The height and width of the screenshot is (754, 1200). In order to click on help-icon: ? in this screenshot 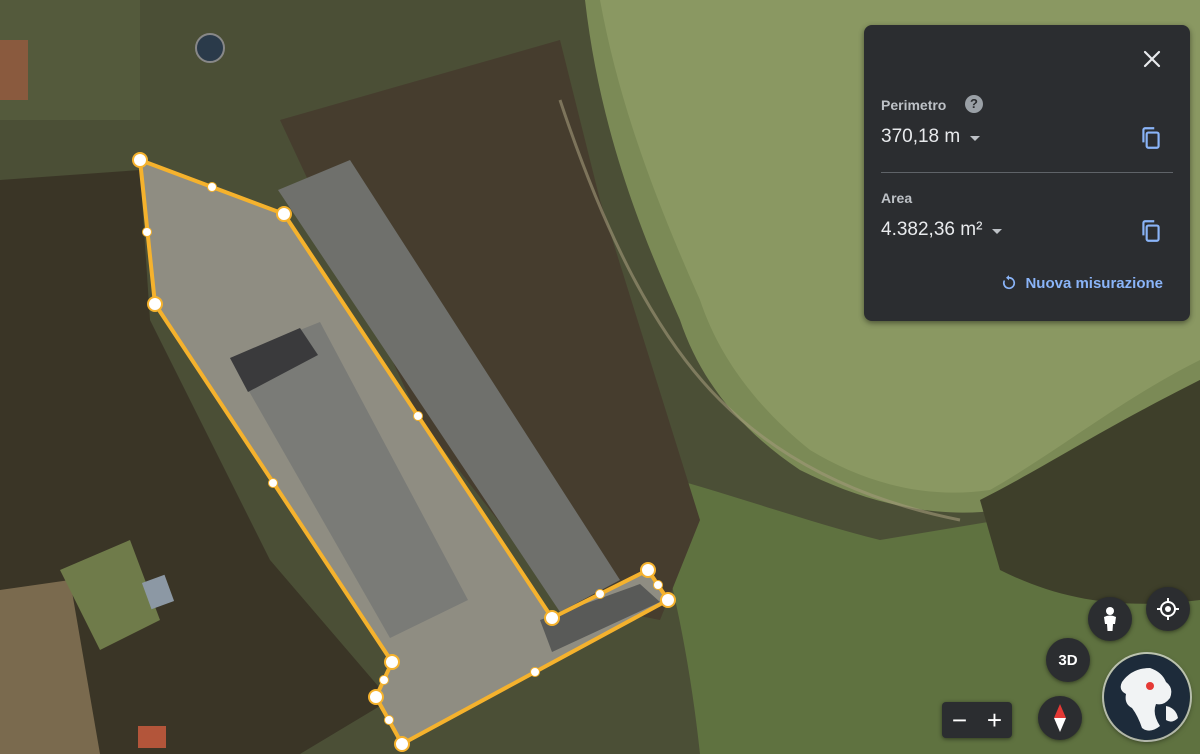, I will do `click(974, 104)`.